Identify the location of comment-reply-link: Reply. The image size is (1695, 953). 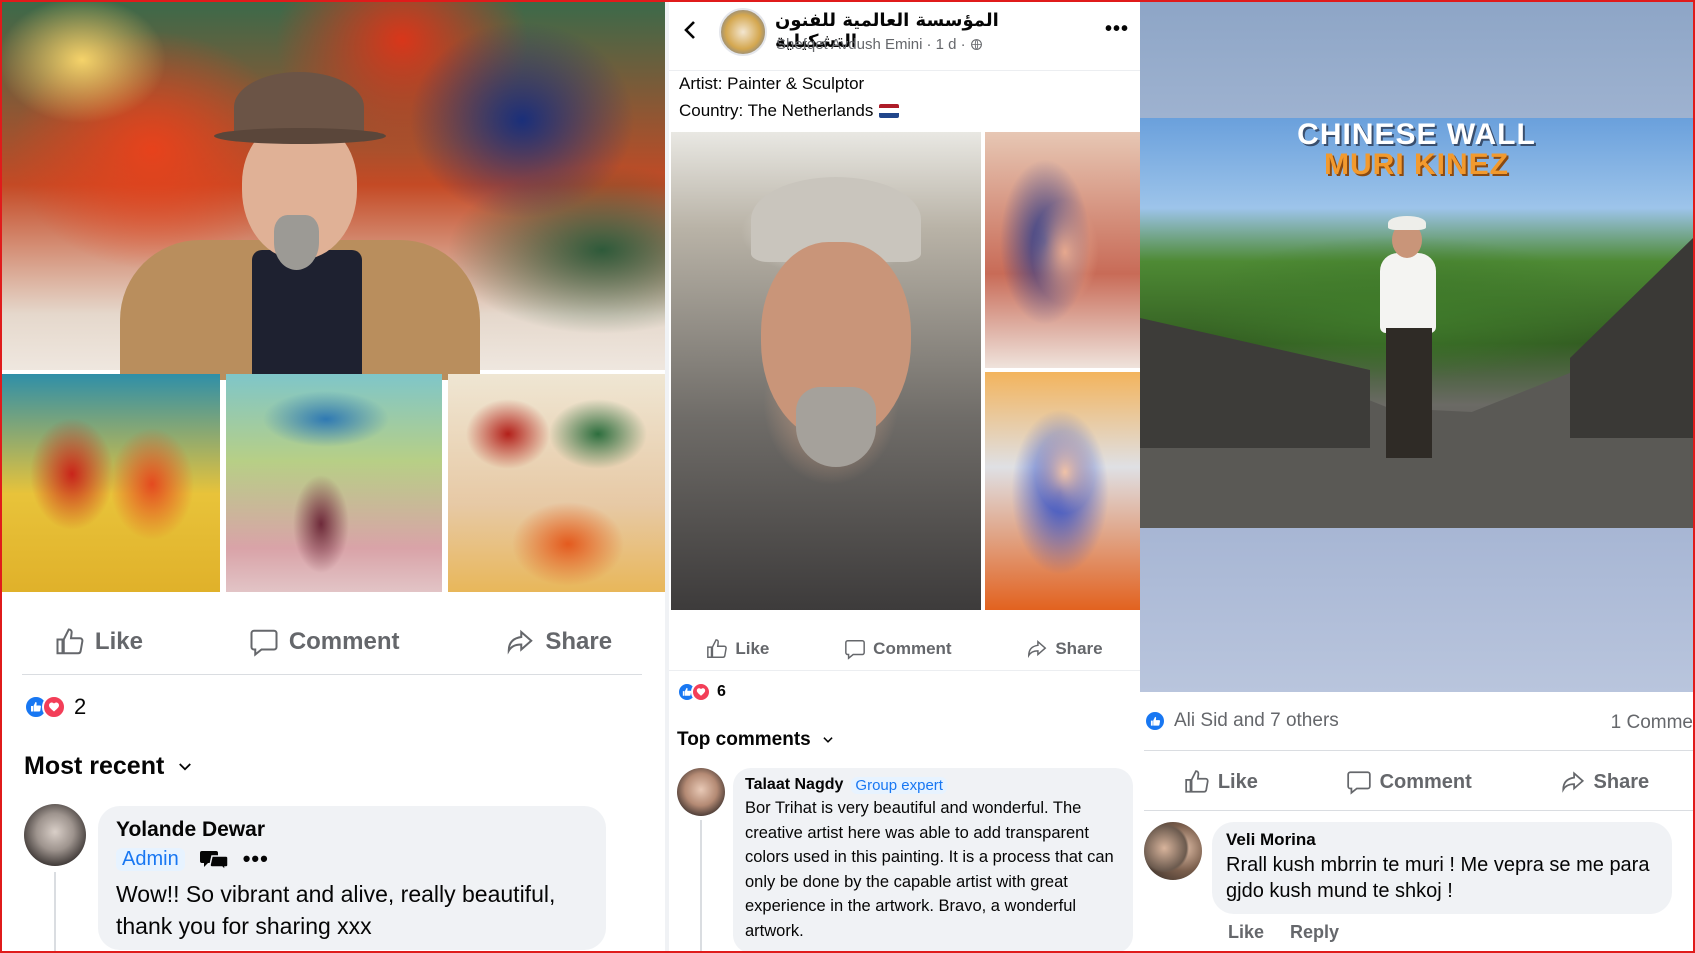
(1314, 932).